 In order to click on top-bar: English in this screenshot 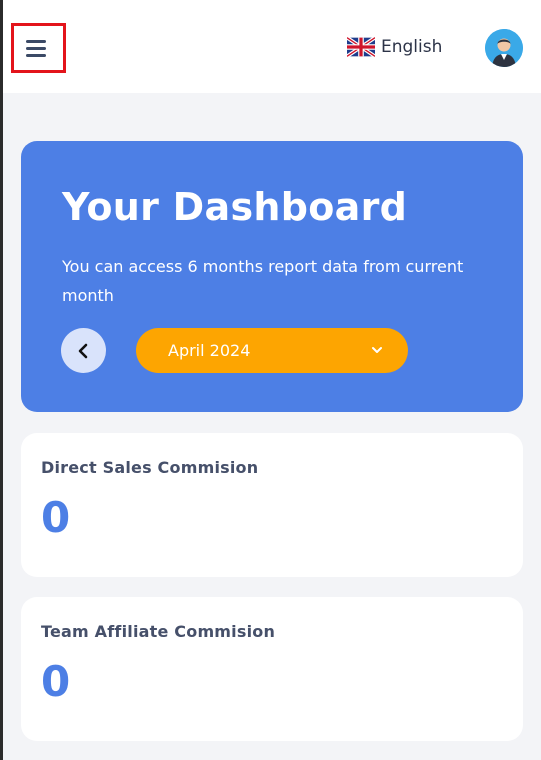, I will do `click(272, 46)`.